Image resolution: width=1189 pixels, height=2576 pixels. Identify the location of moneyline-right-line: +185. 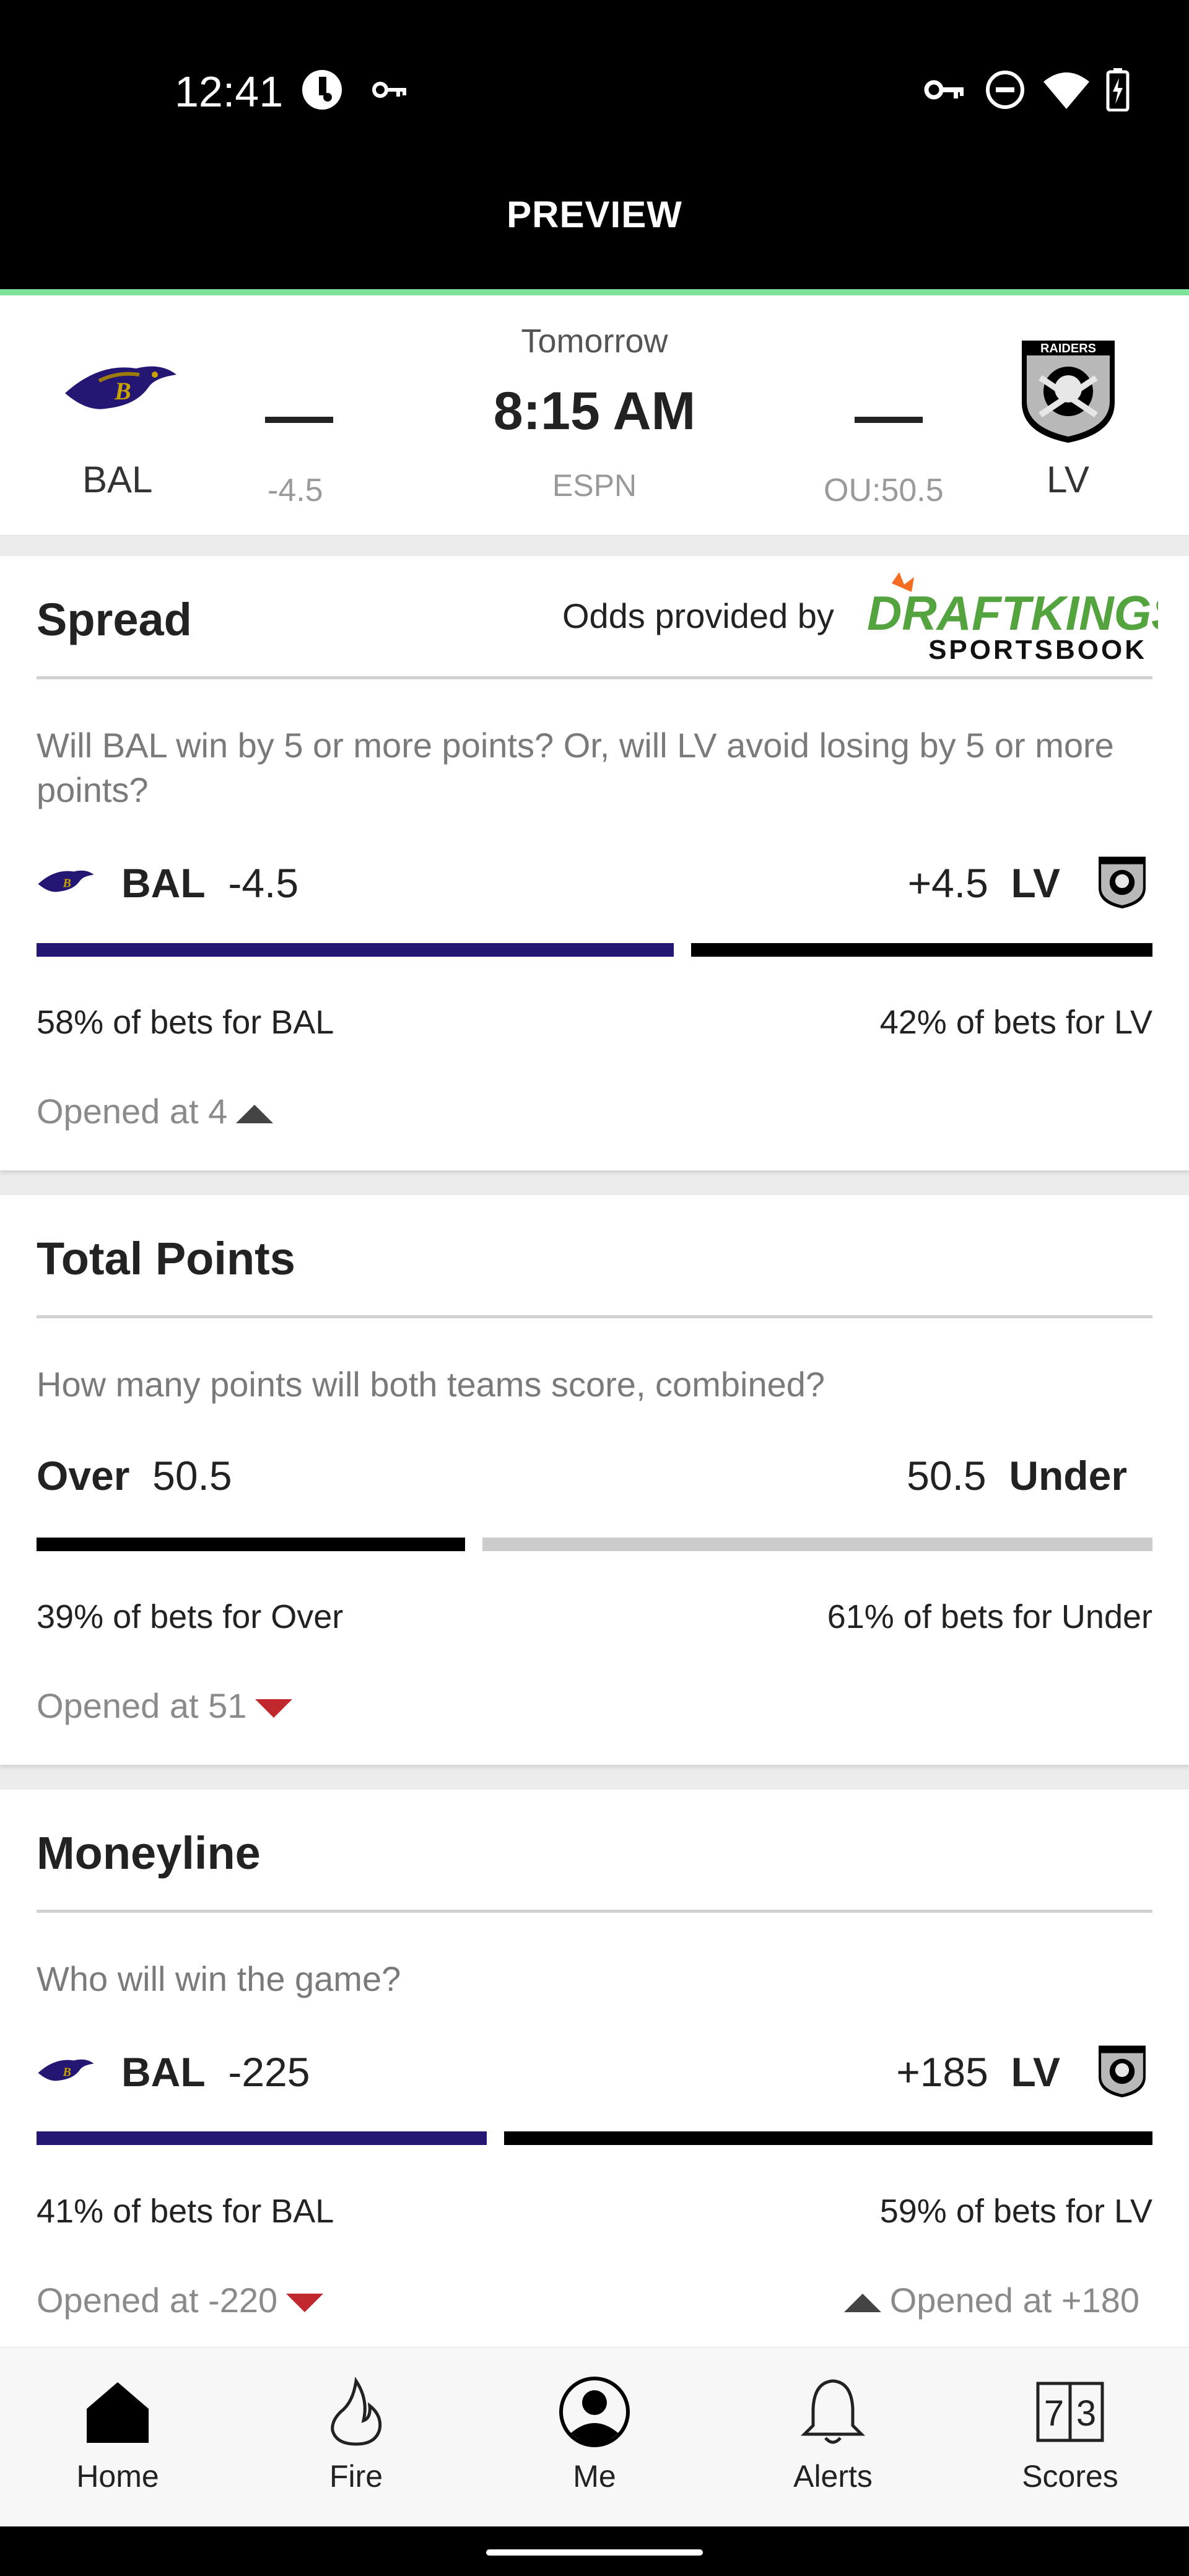
(942, 2072).